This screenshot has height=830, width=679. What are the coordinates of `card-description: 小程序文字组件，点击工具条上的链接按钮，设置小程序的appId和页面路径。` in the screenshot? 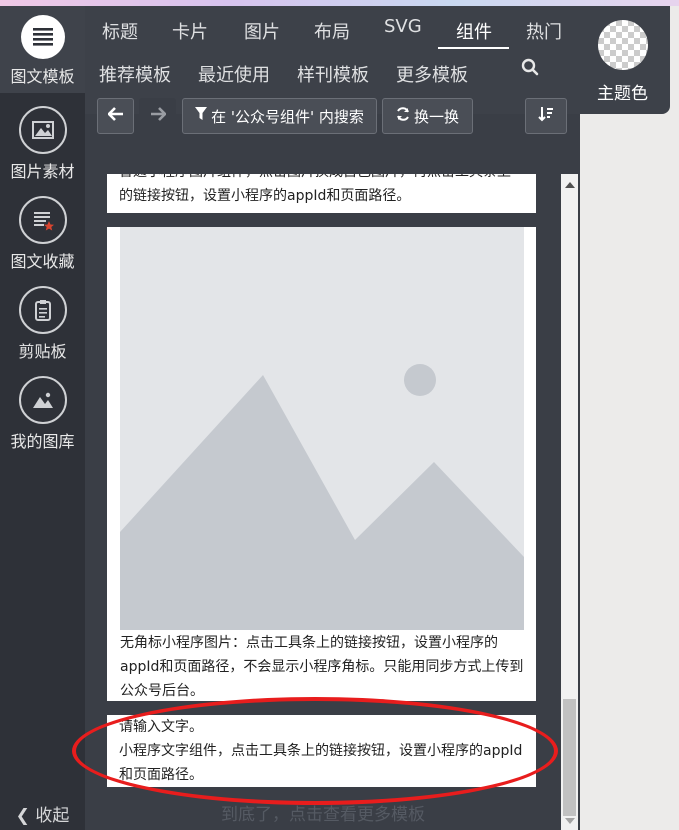 It's located at (321, 763).